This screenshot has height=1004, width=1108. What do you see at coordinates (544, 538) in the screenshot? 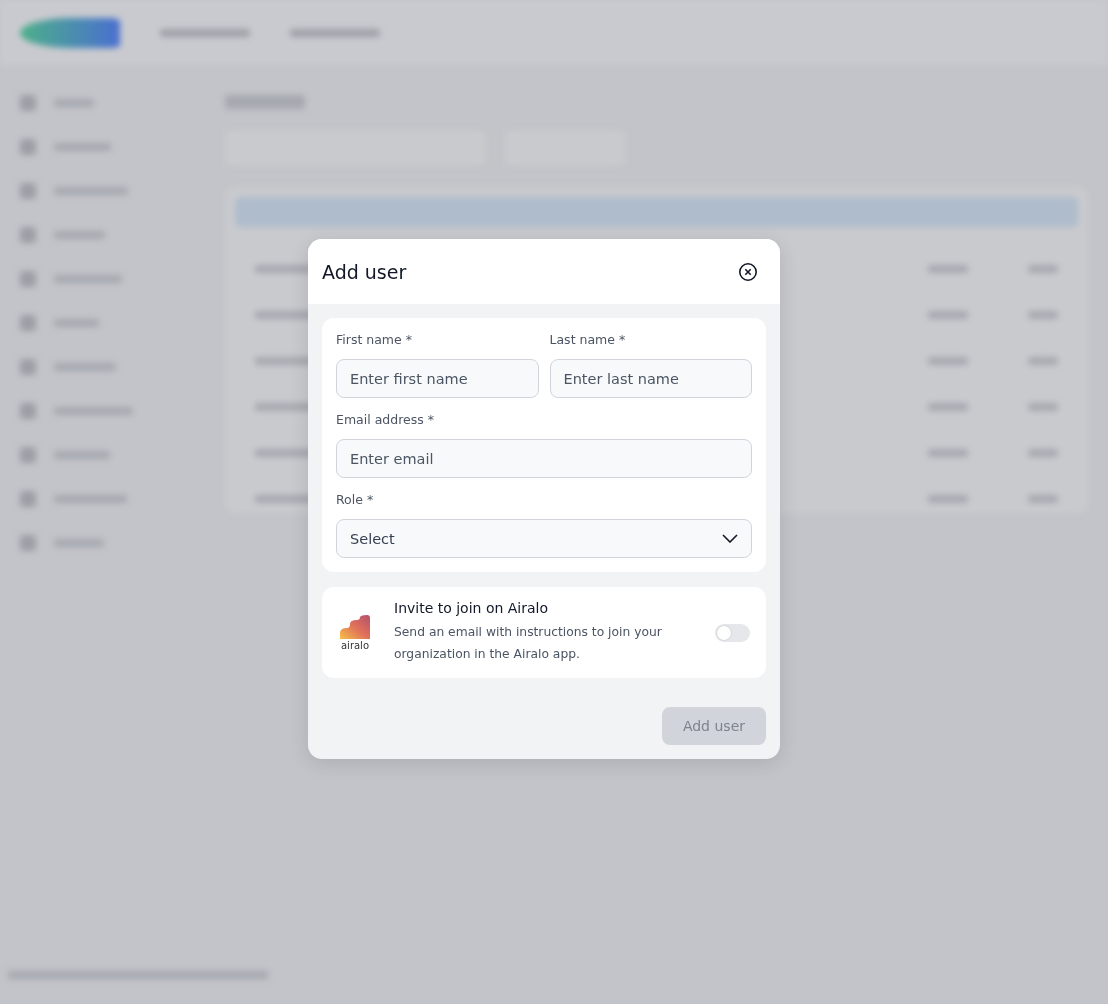
I see `role-dropdown: Select` at bounding box center [544, 538].